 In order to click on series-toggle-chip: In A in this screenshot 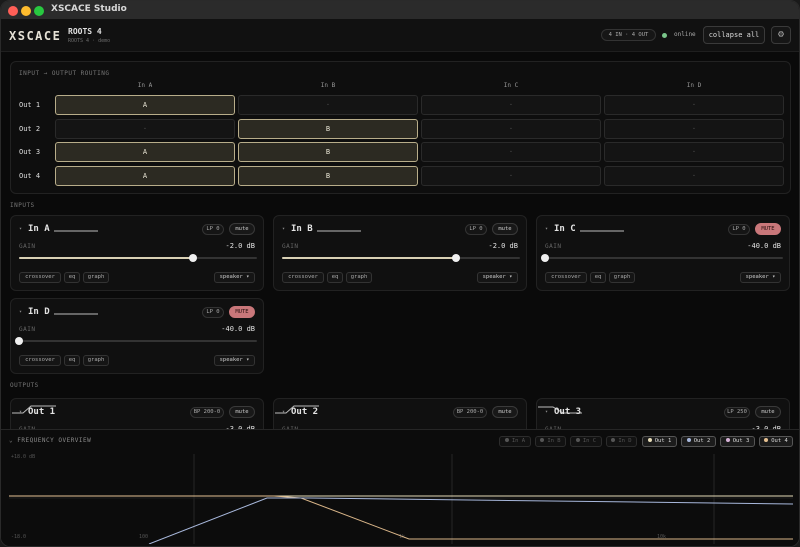, I will do `click(515, 441)`.